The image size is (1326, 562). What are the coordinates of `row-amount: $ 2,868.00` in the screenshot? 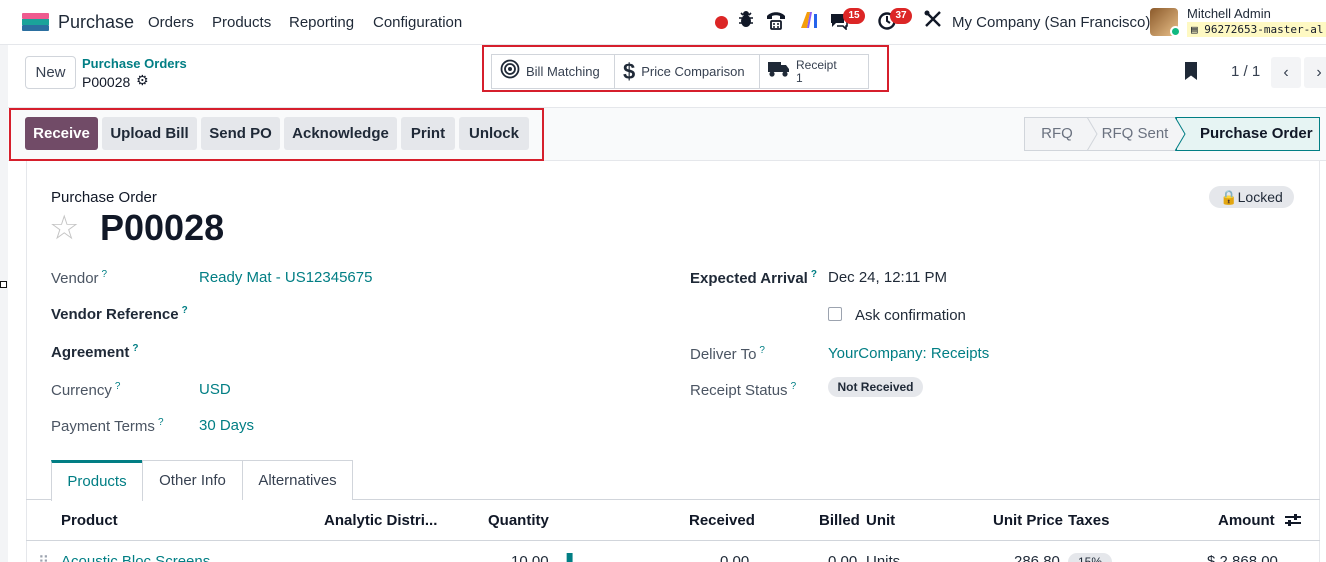 It's located at (1242, 557).